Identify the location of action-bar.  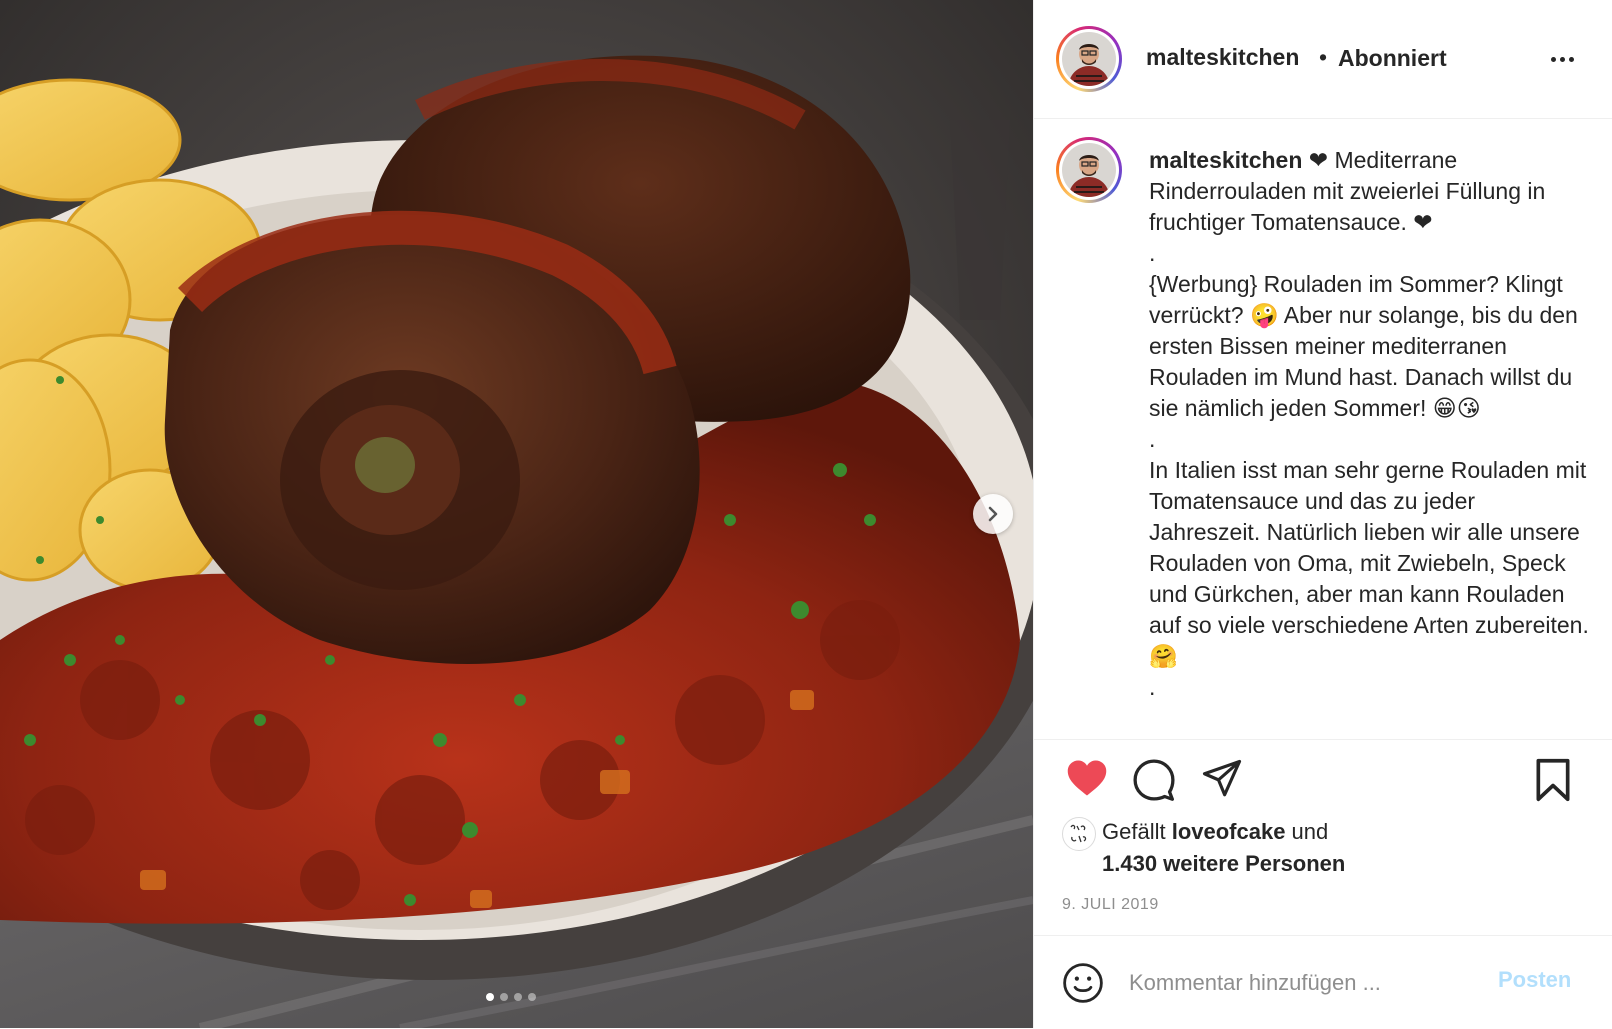
(1323, 771).